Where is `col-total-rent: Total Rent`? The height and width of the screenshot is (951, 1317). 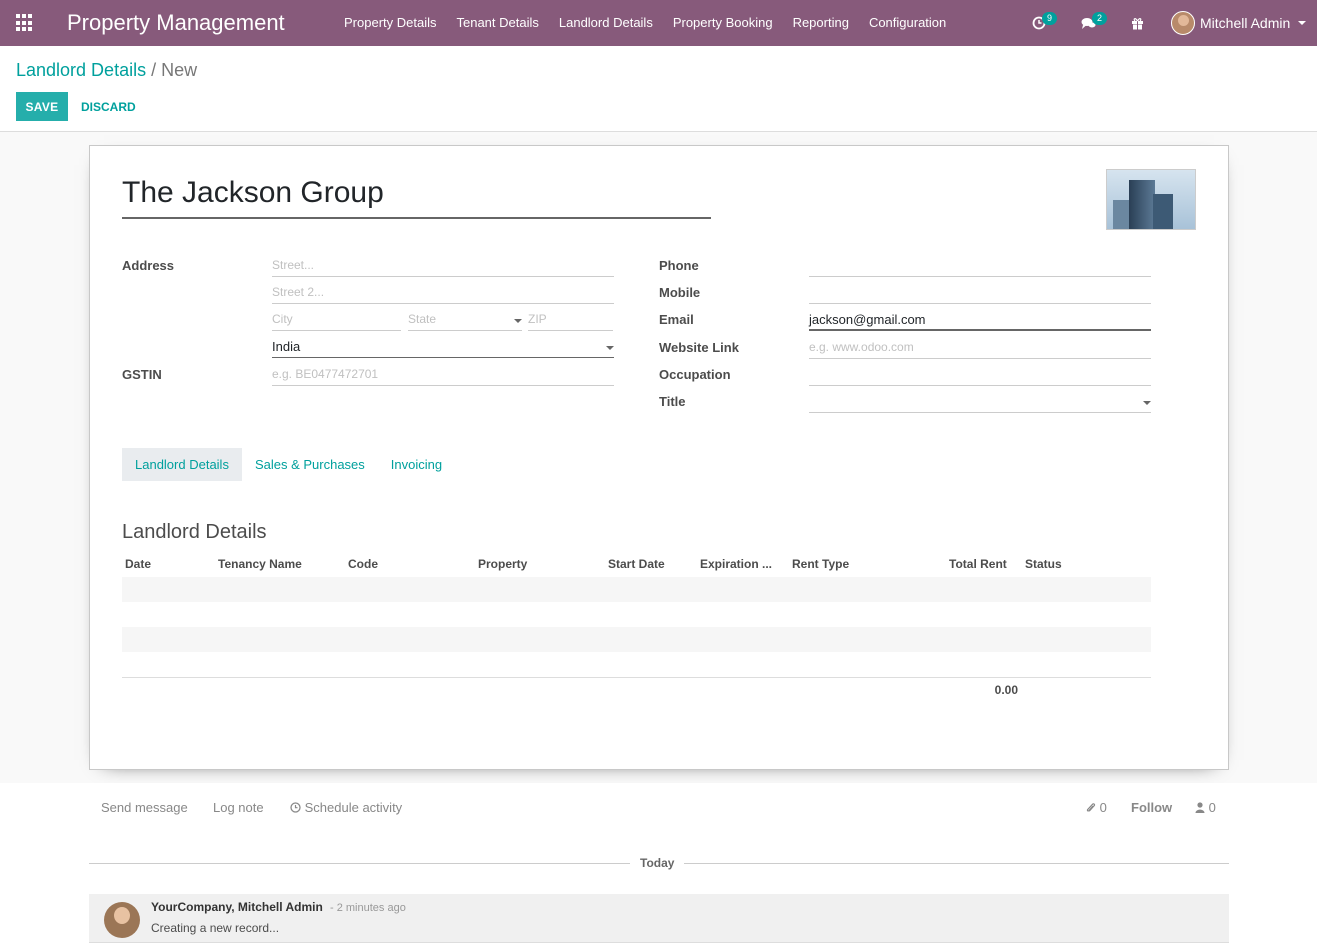 col-total-rent: Total Rent is located at coordinates (978, 564).